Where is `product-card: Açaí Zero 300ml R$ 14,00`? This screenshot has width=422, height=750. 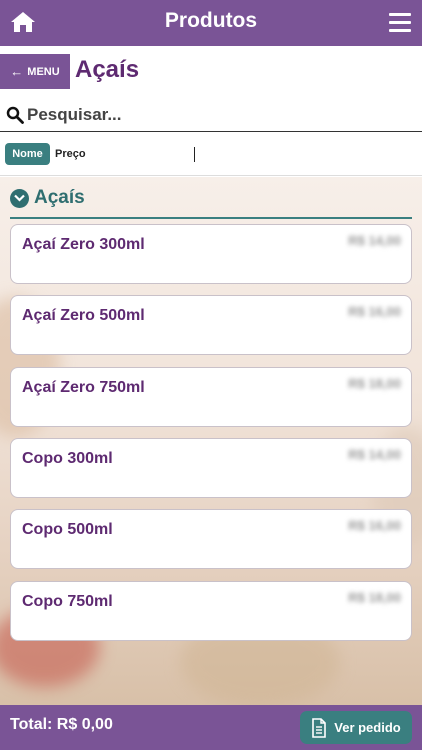
product-card: Açaí Zero 300ml R$ 14,00 is located at coordinates (211, 254).